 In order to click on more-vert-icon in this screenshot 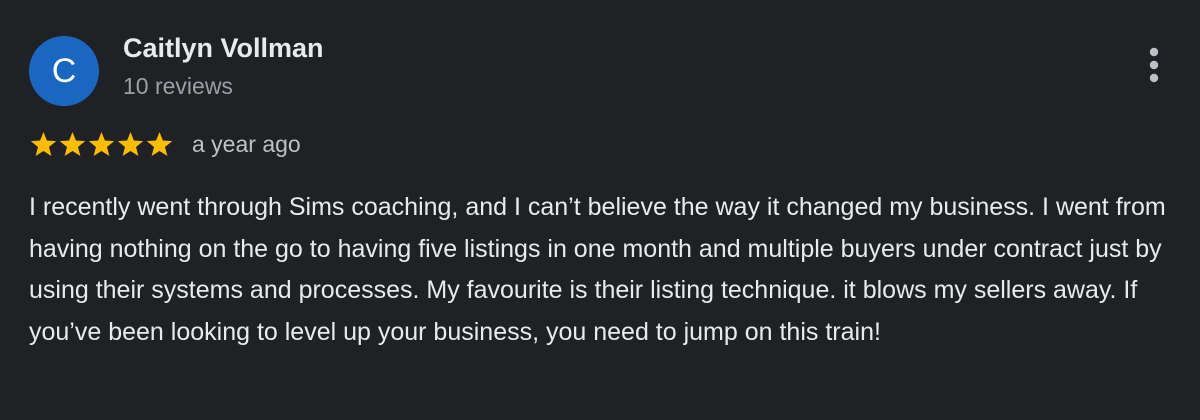, I will do `click(1154, 67)`.